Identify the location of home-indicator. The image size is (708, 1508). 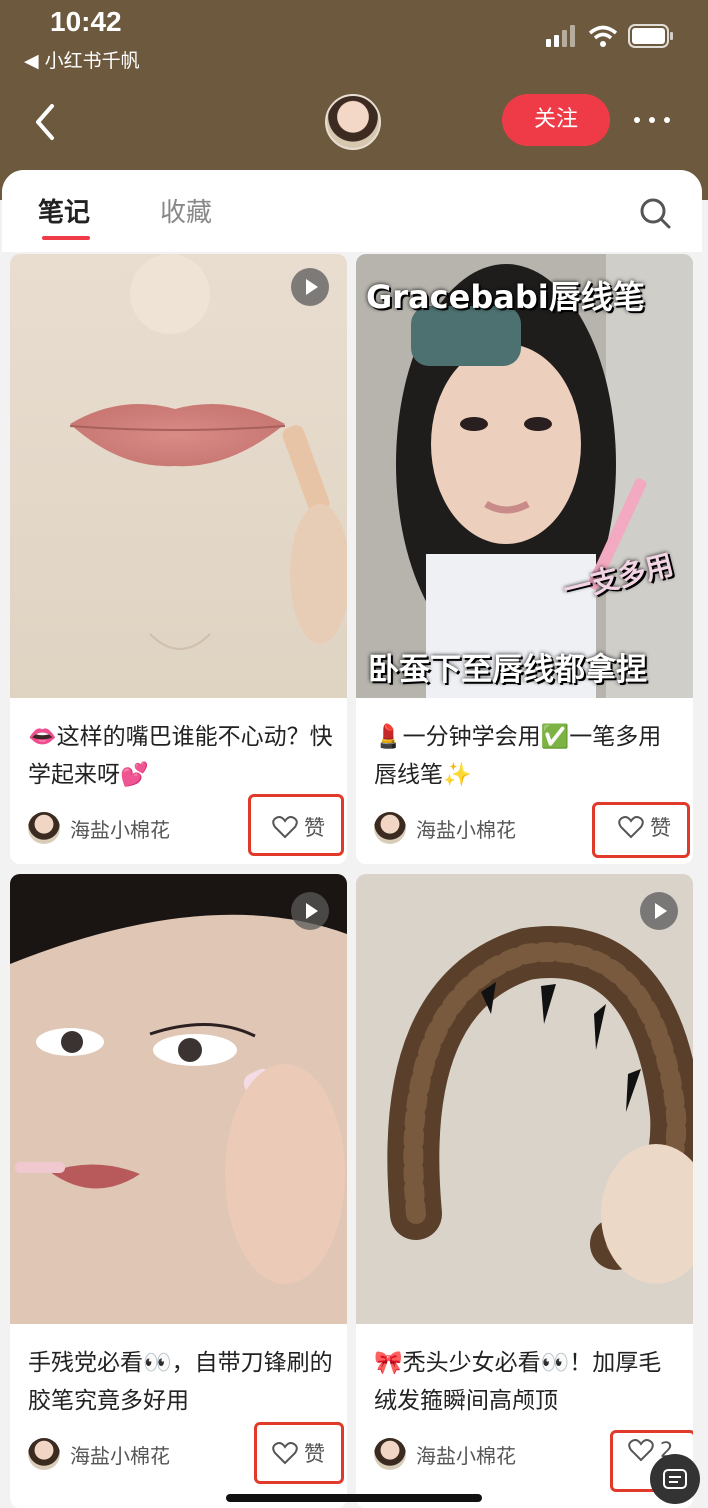
(354, 1498).